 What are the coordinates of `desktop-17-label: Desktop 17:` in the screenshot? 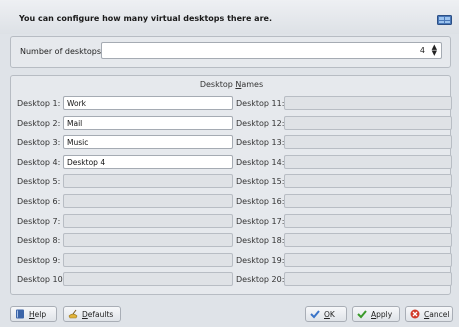 It's located at (260, 221).